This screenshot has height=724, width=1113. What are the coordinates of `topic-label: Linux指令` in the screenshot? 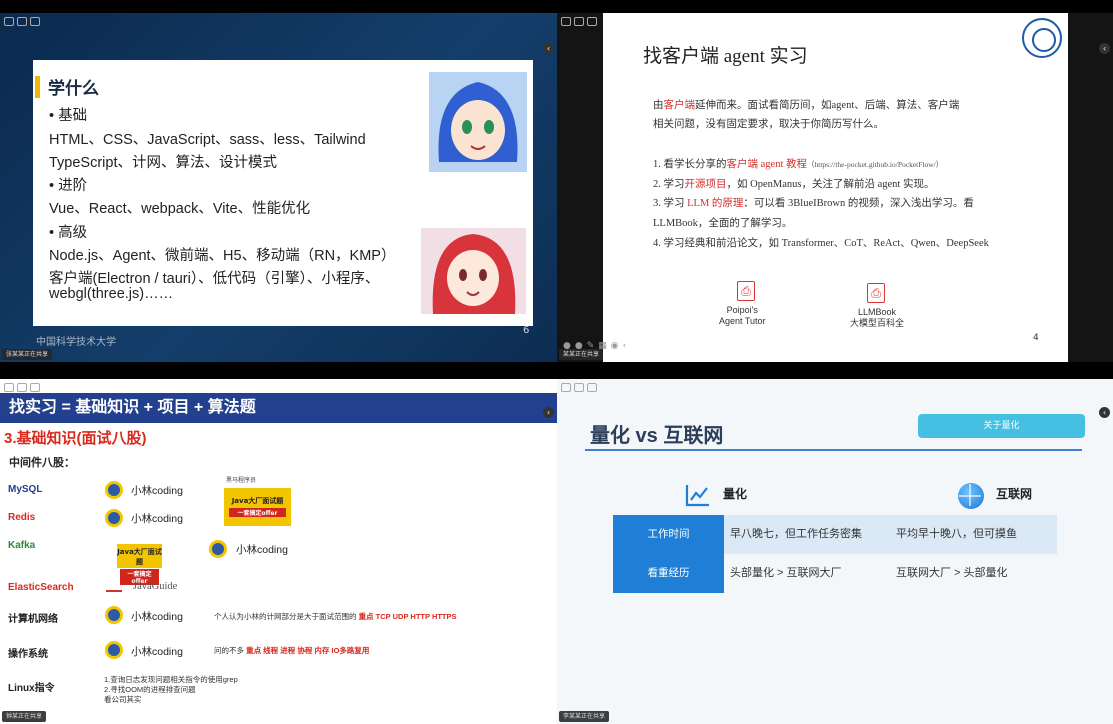 It's located at (31, 688).